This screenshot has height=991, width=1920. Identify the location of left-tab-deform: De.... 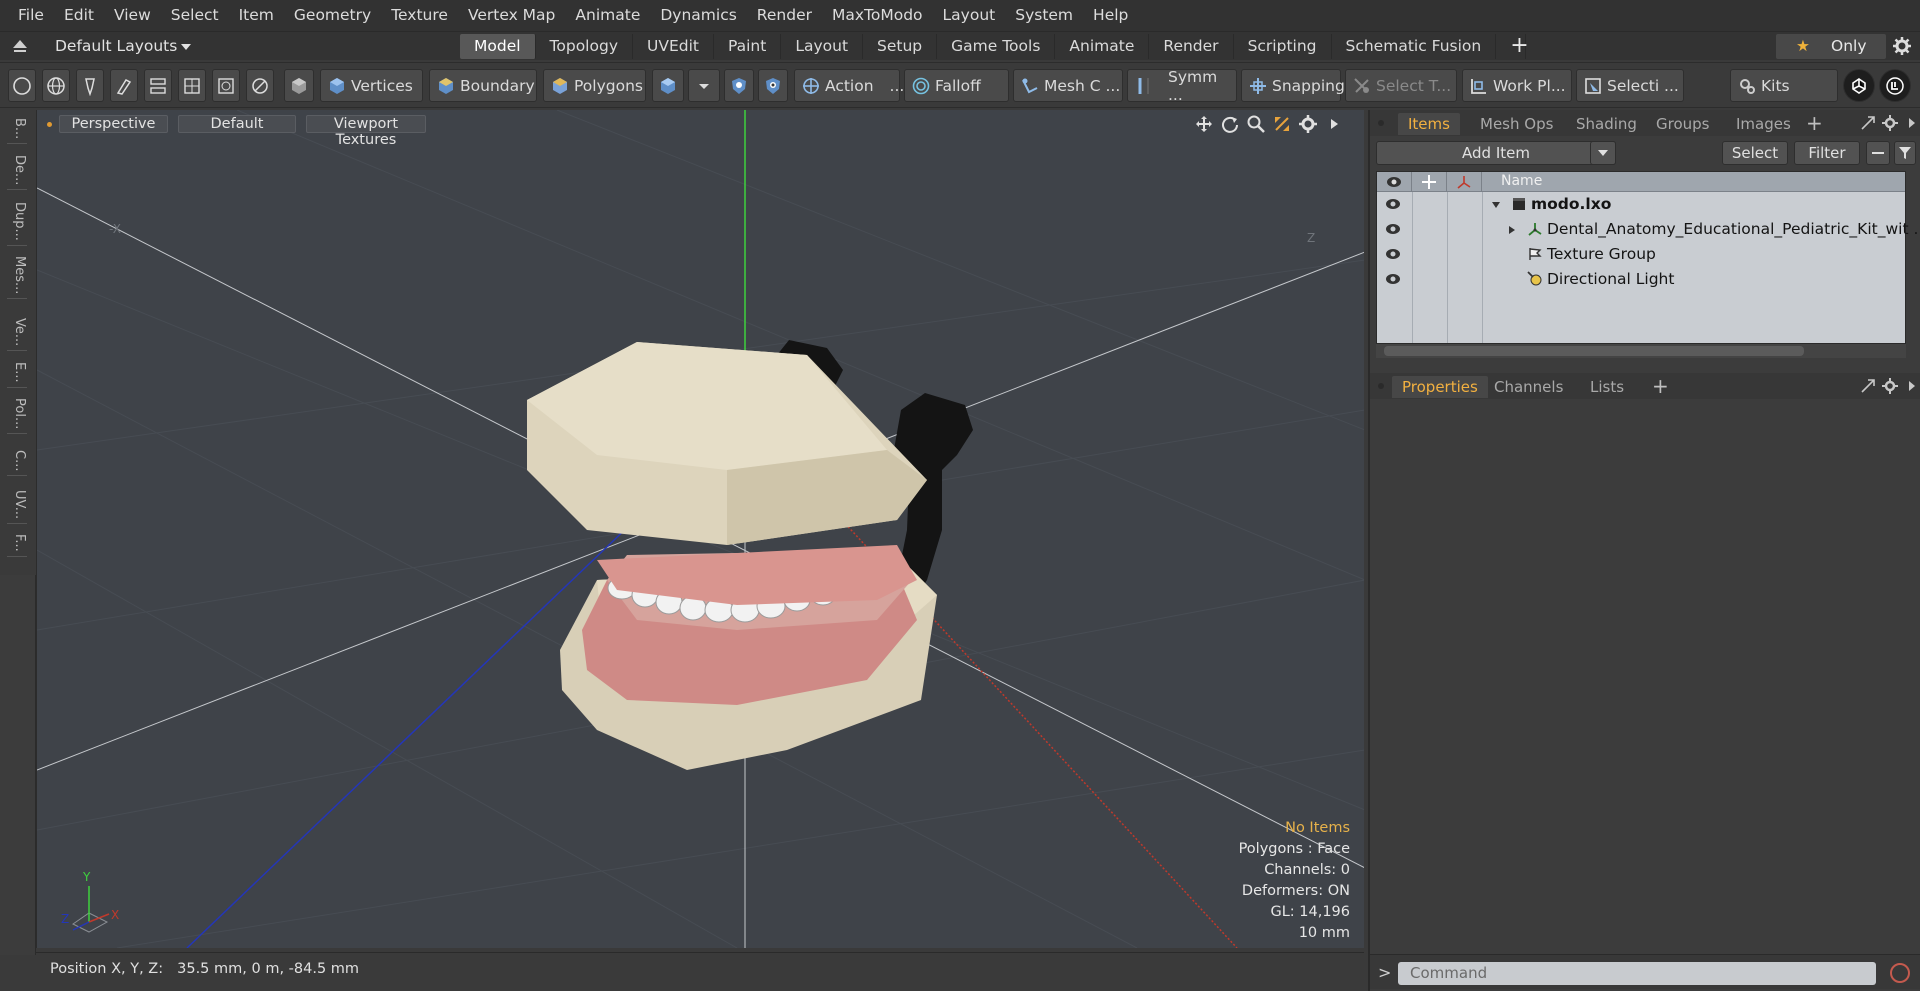
(17, 173).